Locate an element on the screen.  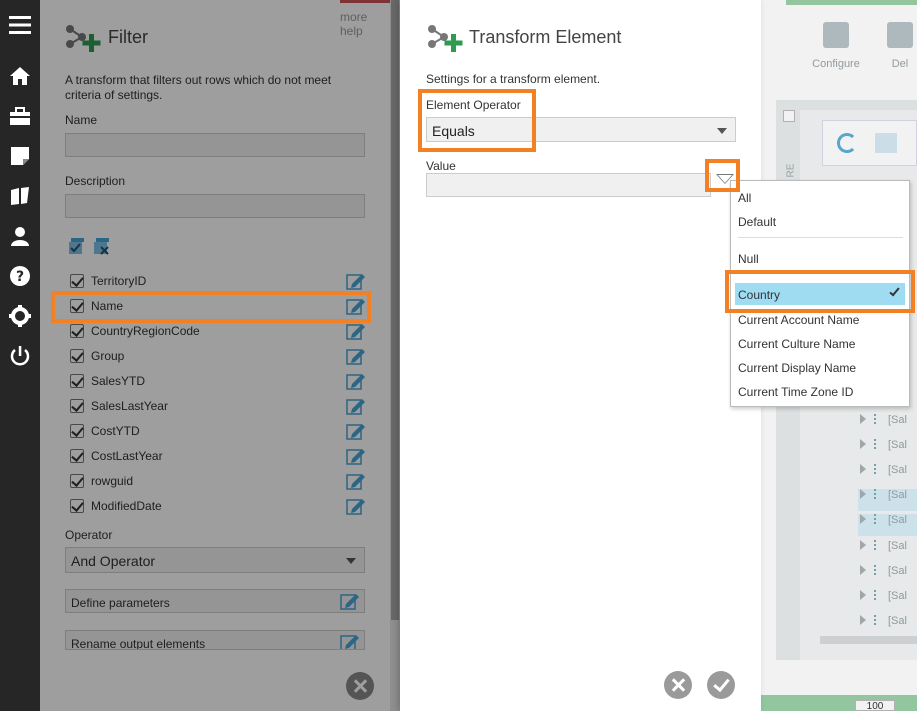
dropdown-separator is located at coordinates (820, 237).